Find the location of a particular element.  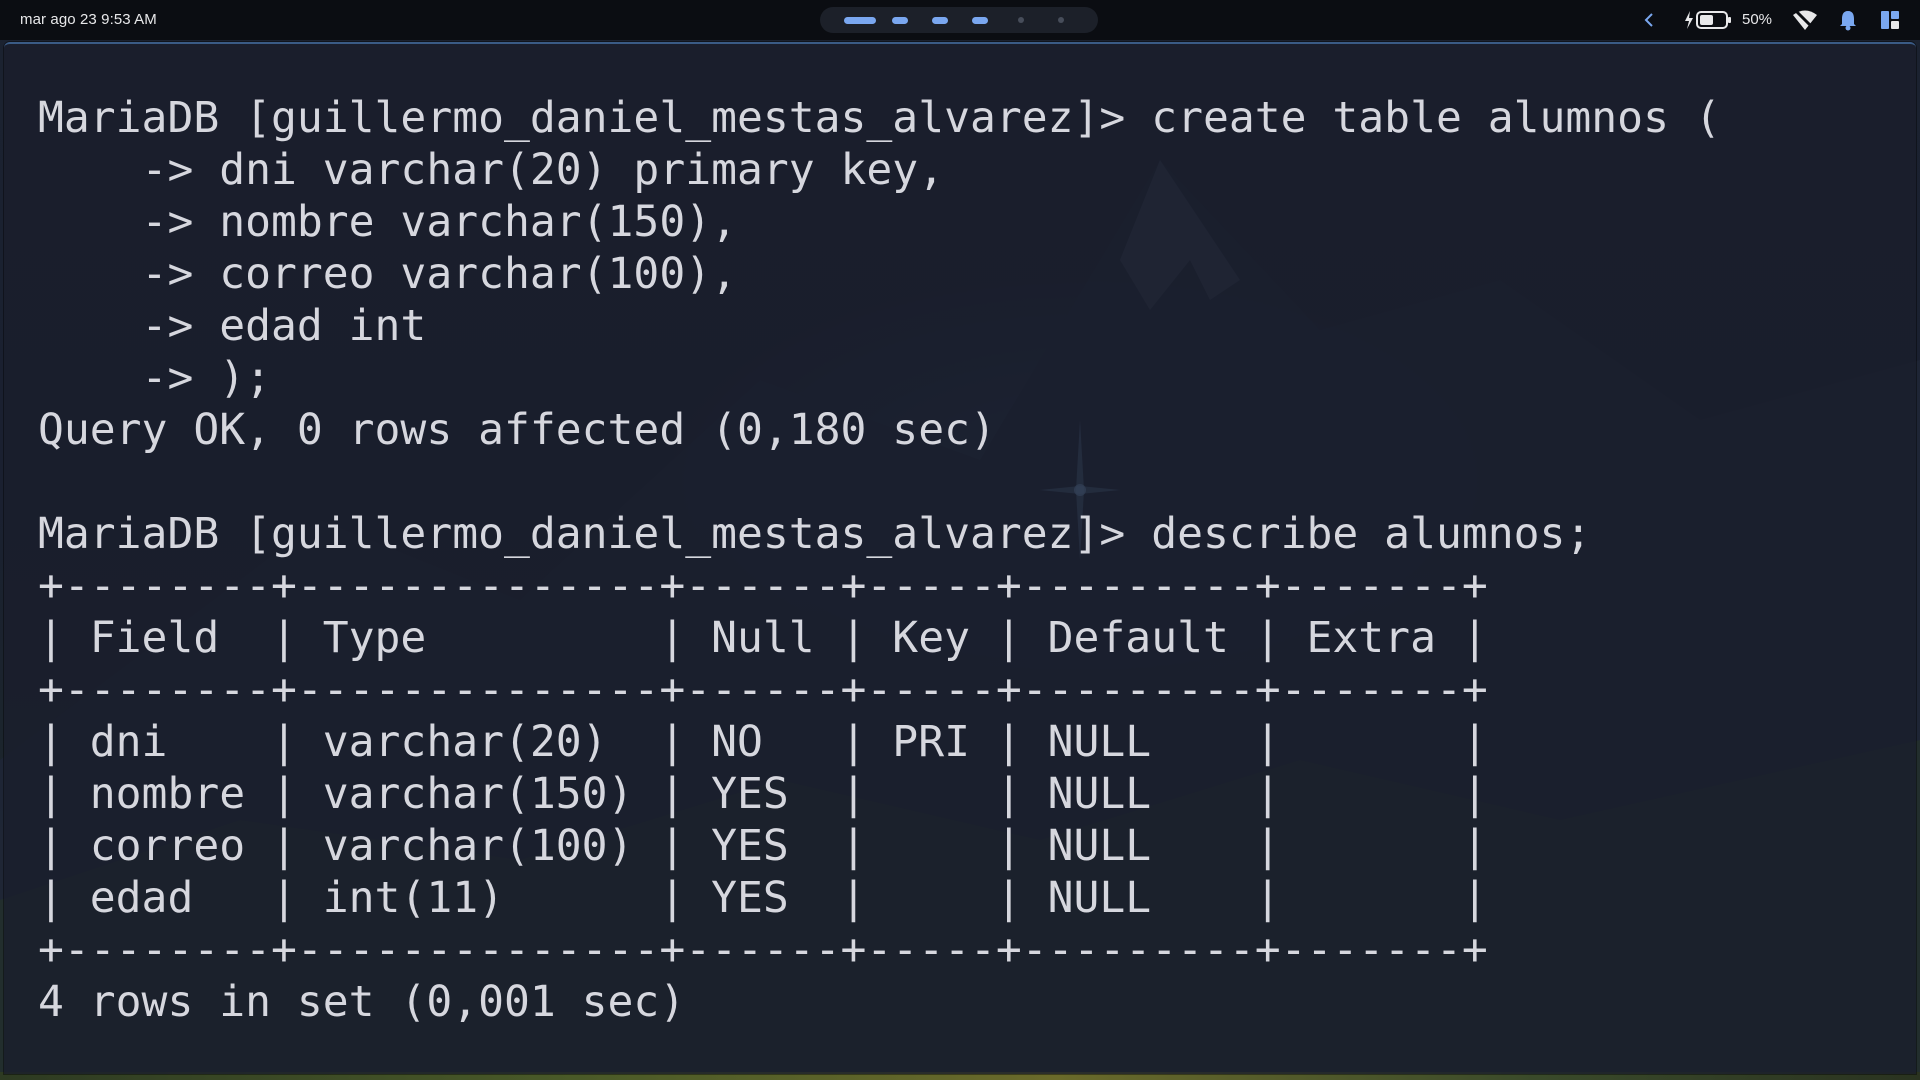

terminal-line: -> correo varchar(100), is located at coordinates (387, 274).